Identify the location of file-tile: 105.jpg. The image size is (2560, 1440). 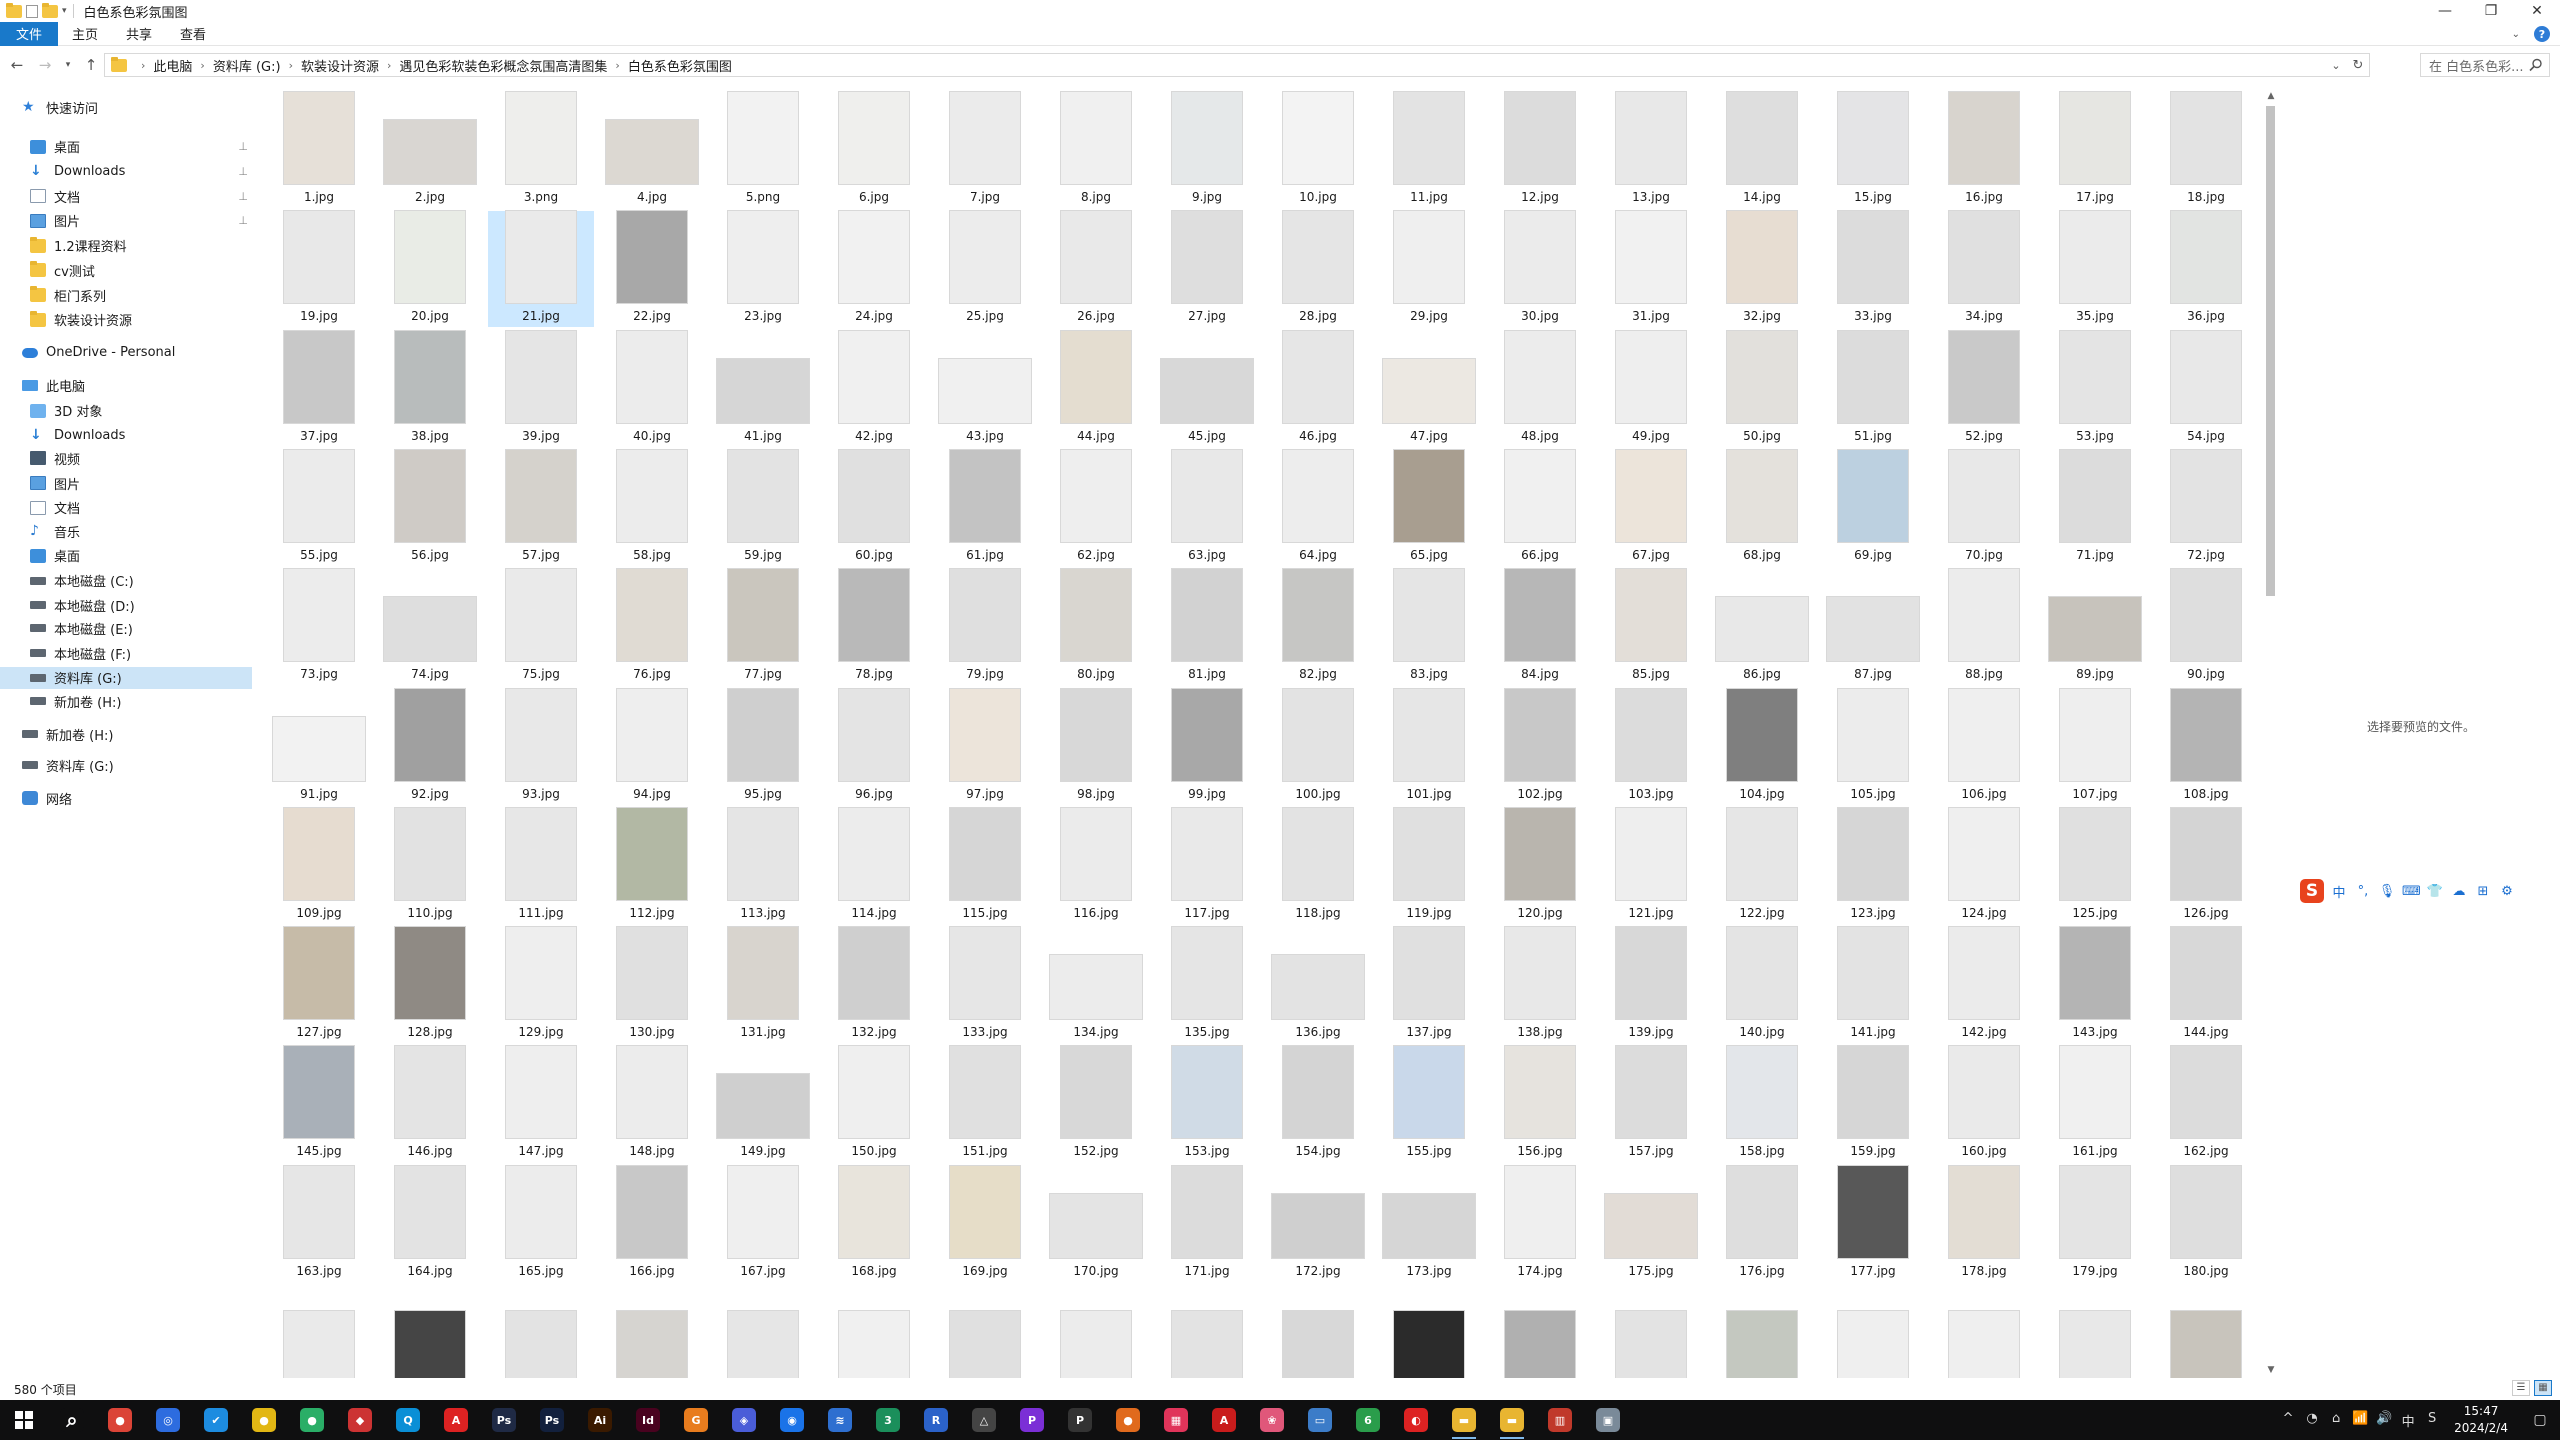
(1873, 746).